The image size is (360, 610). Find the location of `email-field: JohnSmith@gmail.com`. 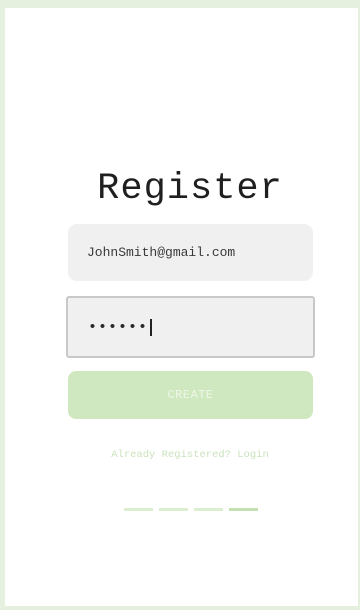

email-field: JohnSmith@gmail.com is located at coordinates (190, 252).